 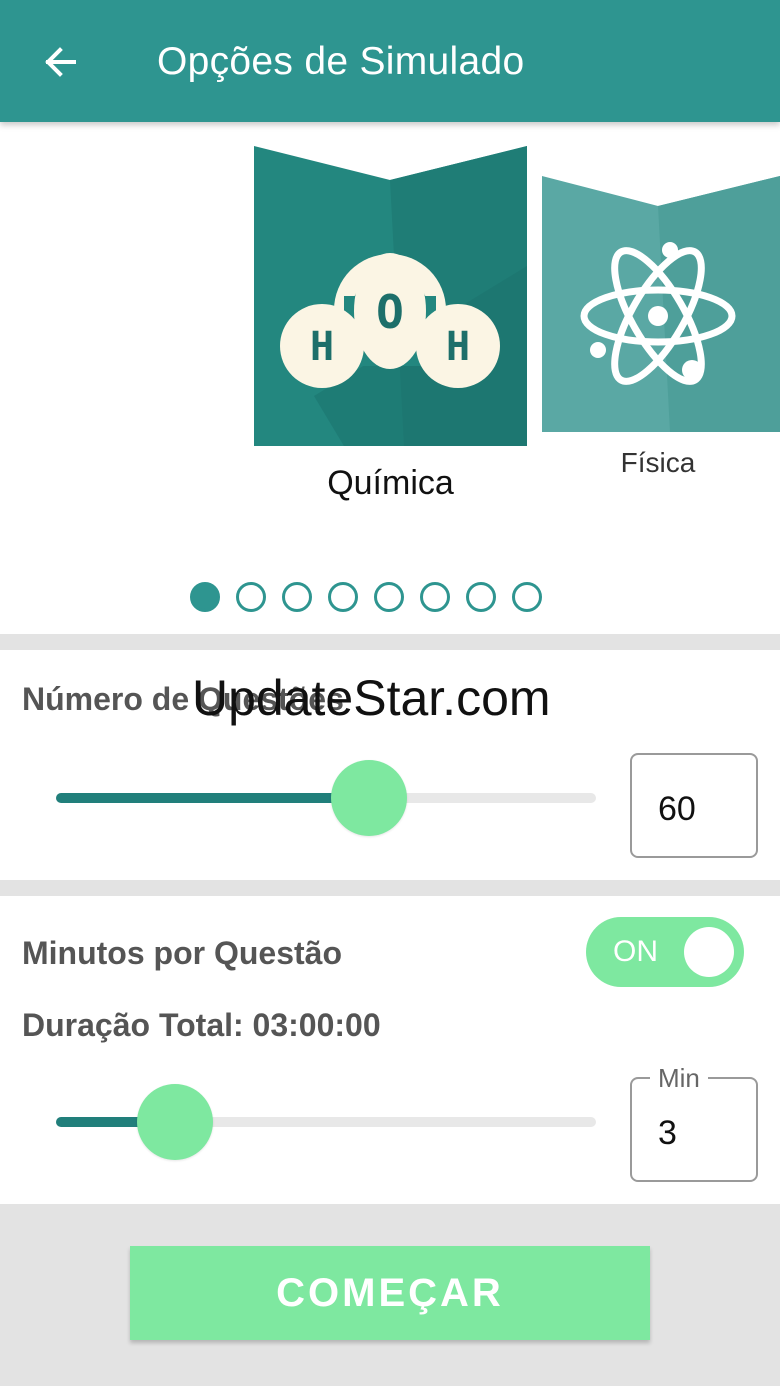 I want to click on timer-toggle: ON, so click(x=665, y=952).